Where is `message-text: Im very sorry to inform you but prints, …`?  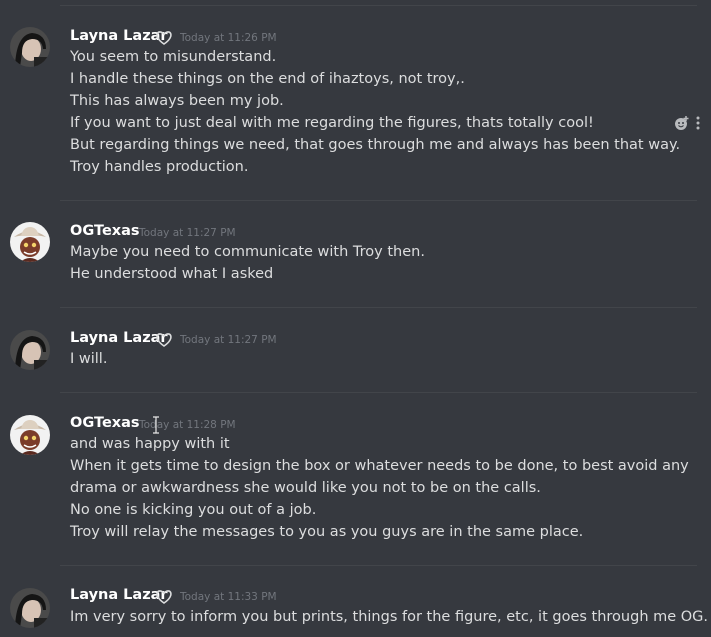 message-text: Im very sorry to inform you but prints, … is located at coordinates (389, 617).